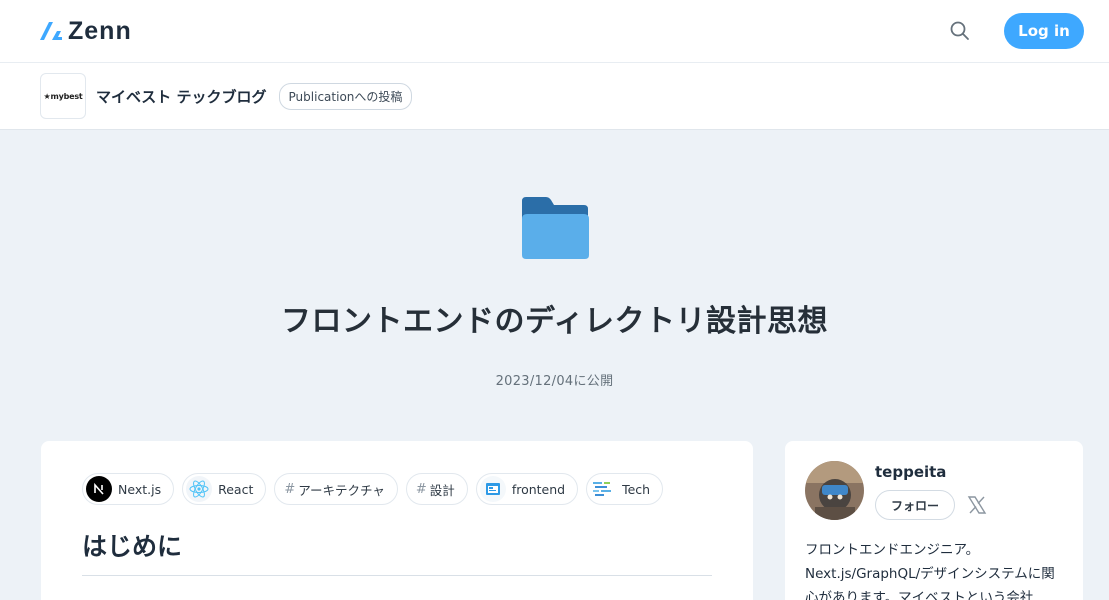 The width and height of the screenshot is (1109, 600). What do you see at coordinates (919, 595) in the screenshot?
I see `bio-line: 心があります。マイベストという会社` at bounding box center [919, 595].